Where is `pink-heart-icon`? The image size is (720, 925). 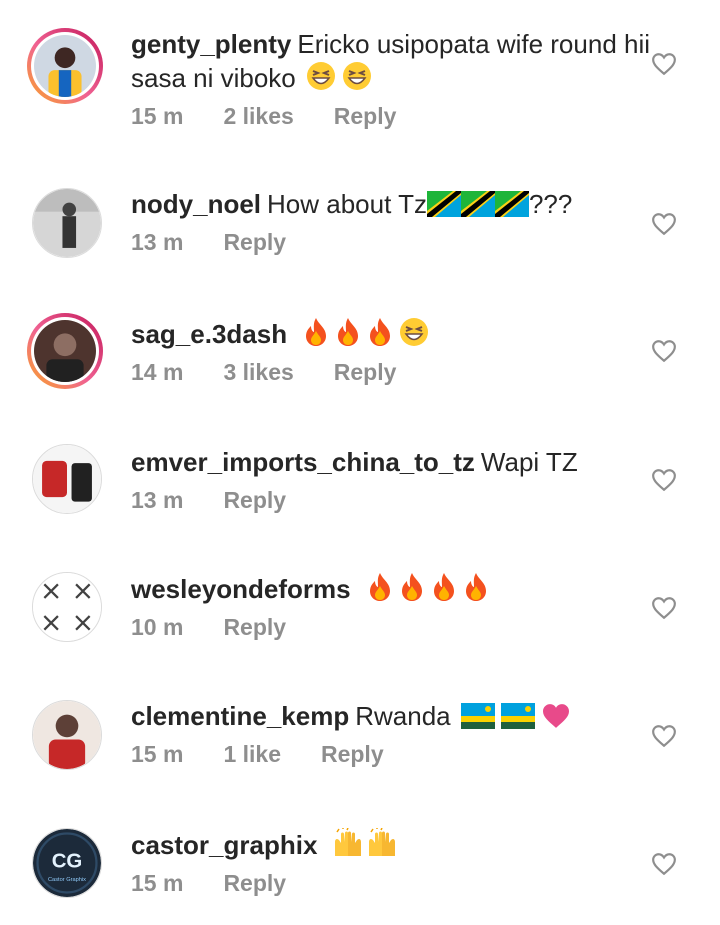 pink-heart-icon is located at coordinates (555, 716).